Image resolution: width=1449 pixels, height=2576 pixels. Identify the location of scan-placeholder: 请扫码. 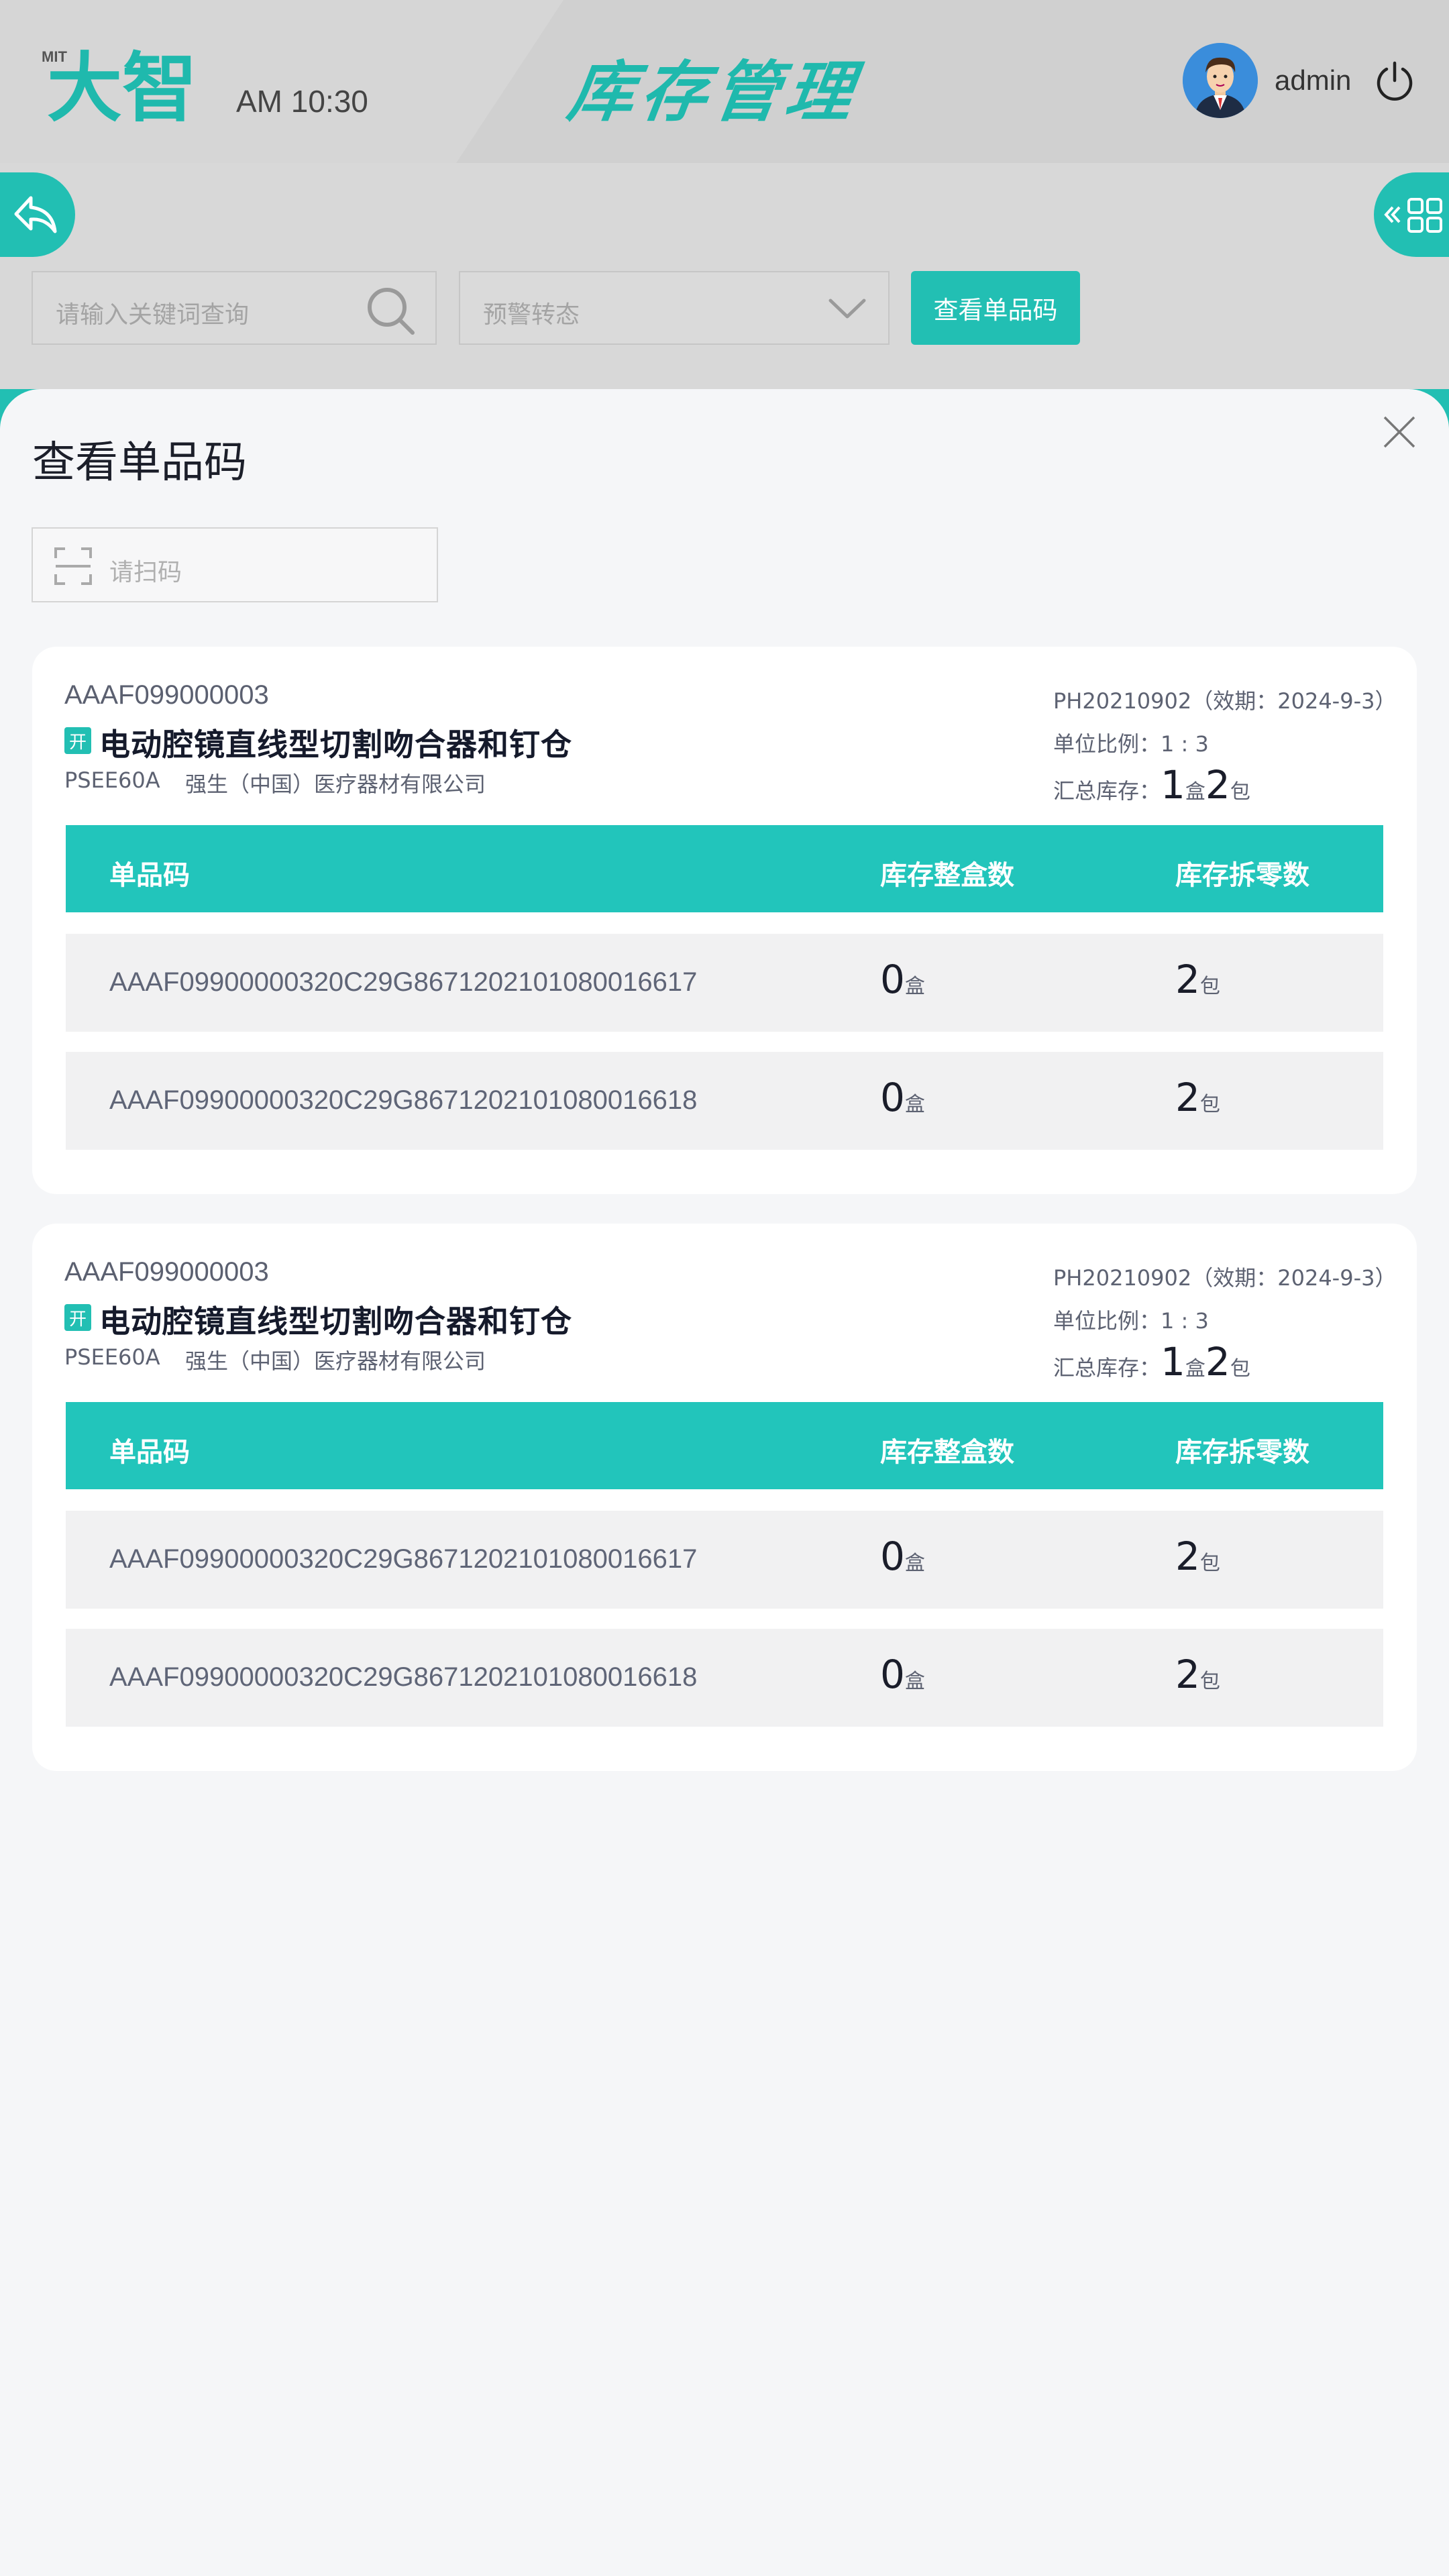
(145, 572).